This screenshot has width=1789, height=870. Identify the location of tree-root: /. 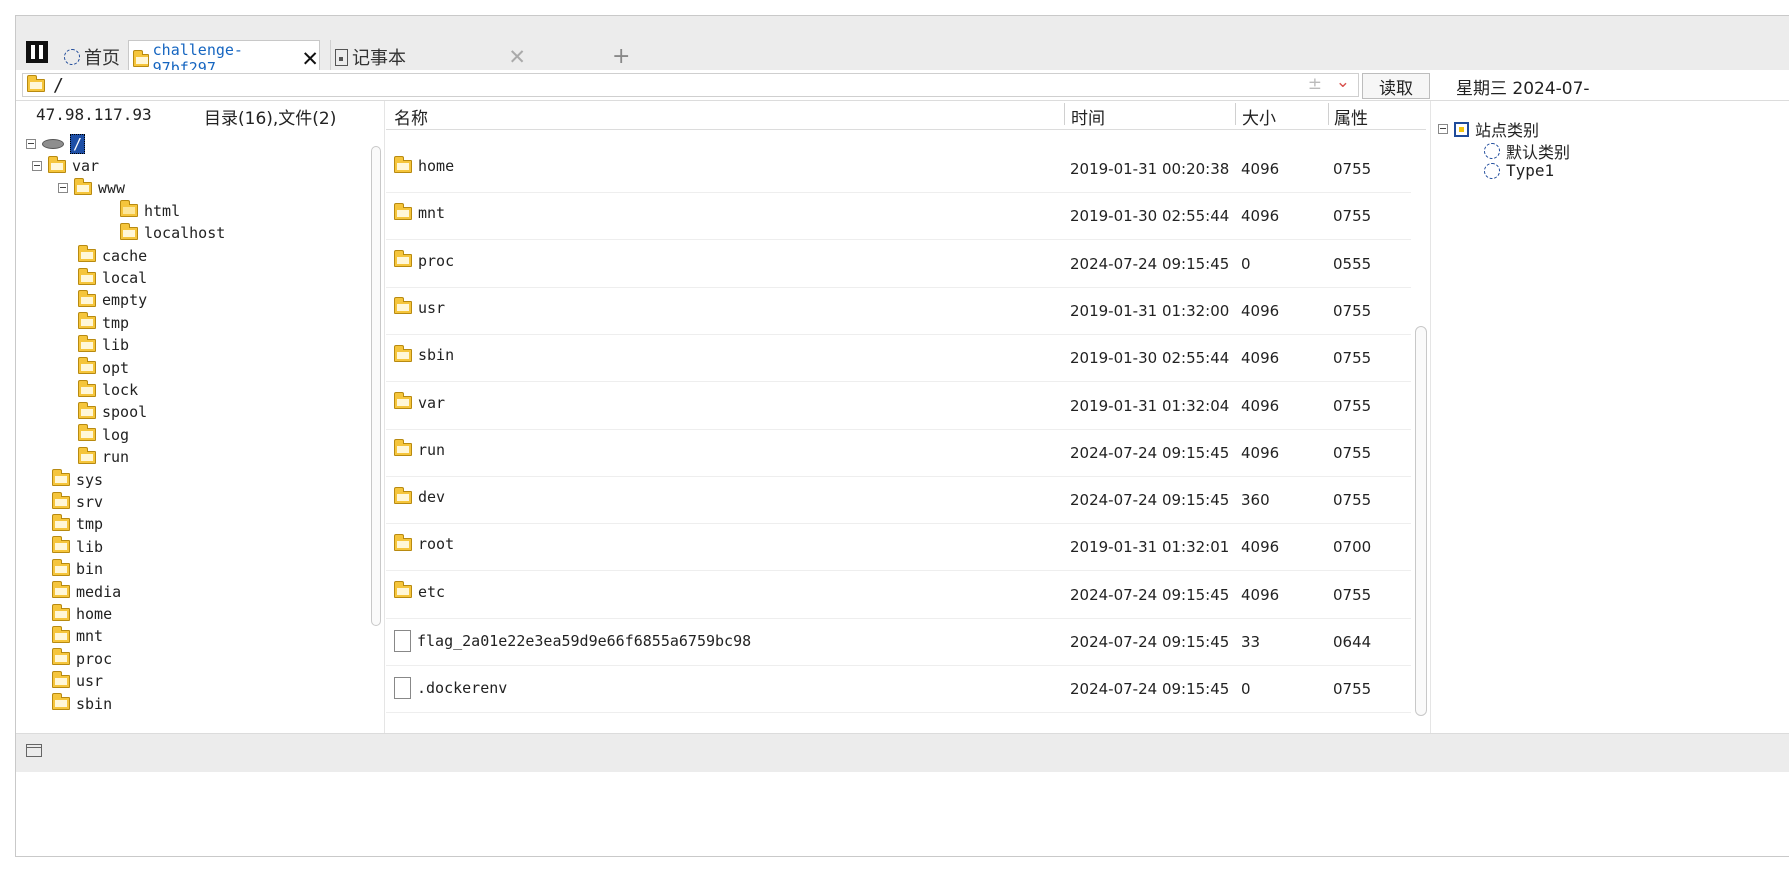
(56, 144).